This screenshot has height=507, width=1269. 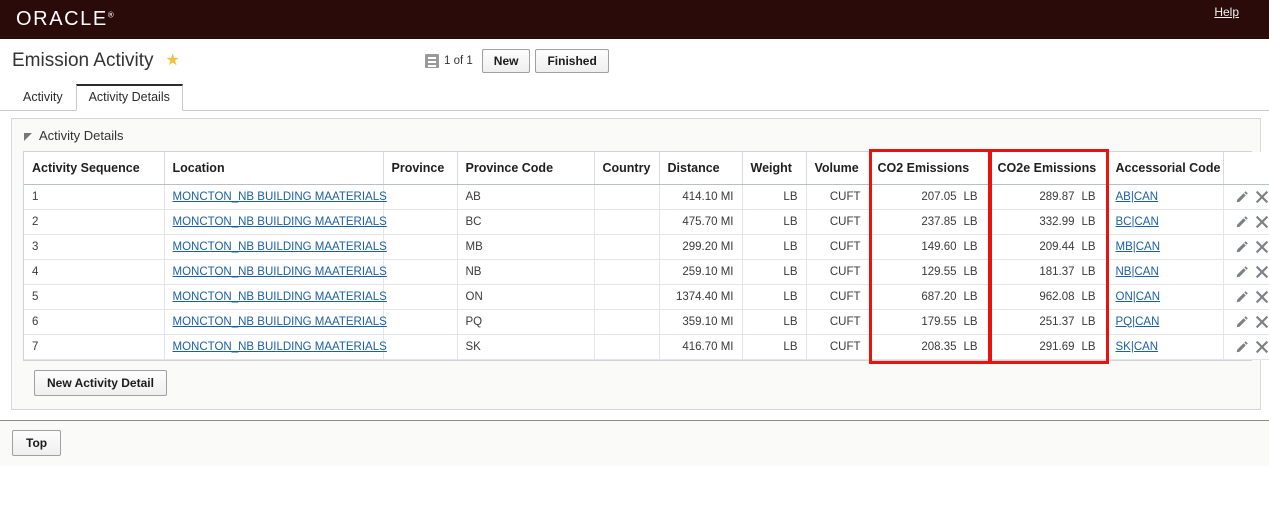 I want to click on help-link: Help, so click(x=1226, y=12).